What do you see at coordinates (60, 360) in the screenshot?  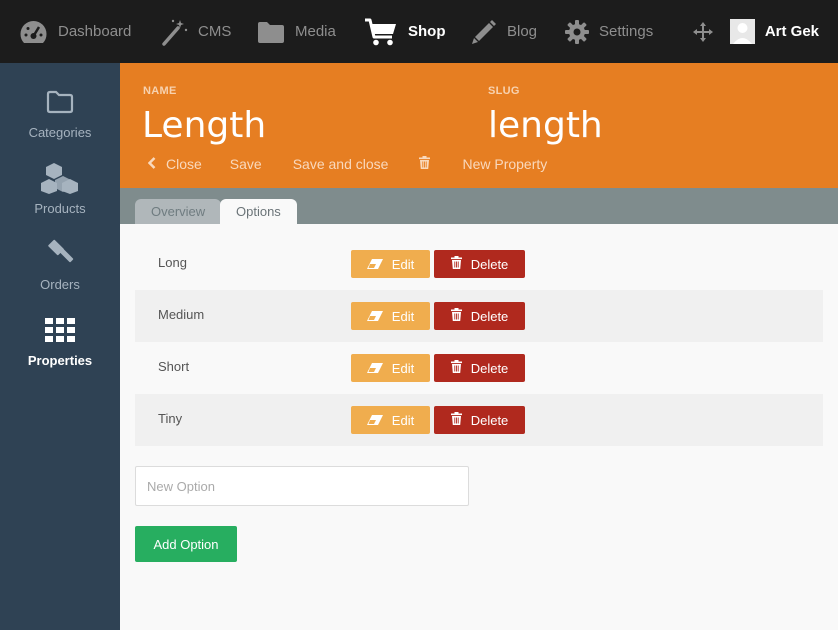 I see `sidebar-item-label: Properties` at bounding box center [60, 360].